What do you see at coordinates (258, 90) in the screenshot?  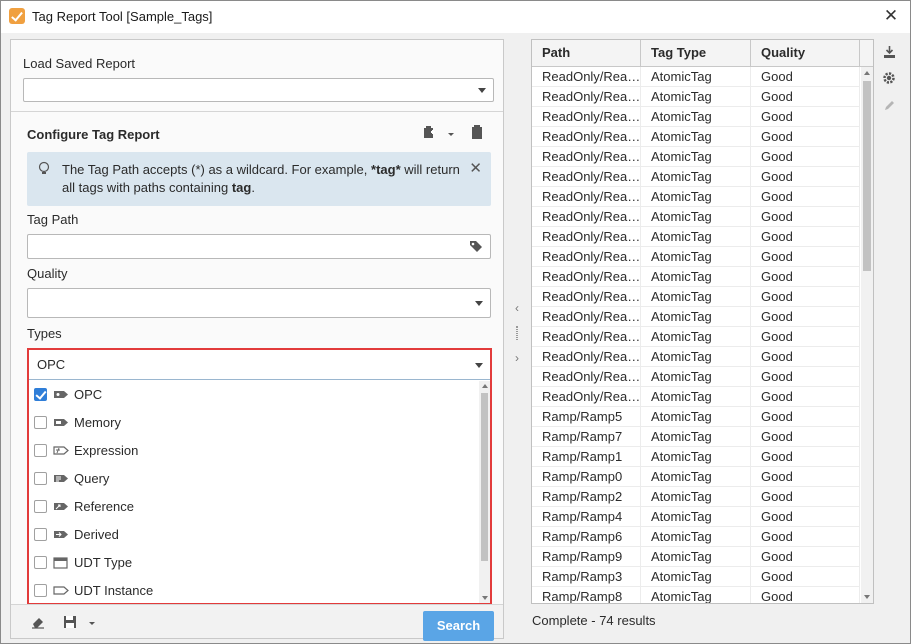 I see `load-report-dropdown` at bounding box center [258, 90].